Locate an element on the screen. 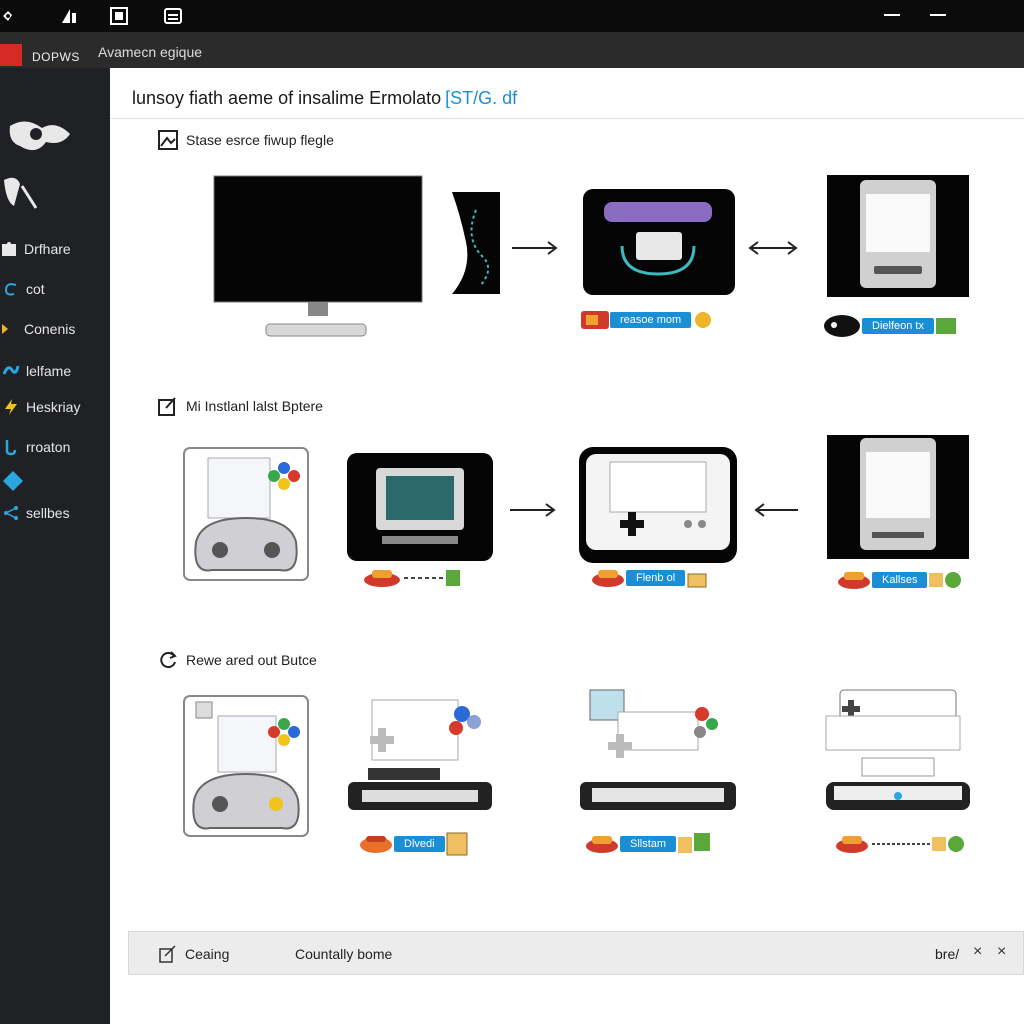 This screenshot has height=1024, width=1024. sidebar-item-label: rroaton is located at coordinates (48, 447).